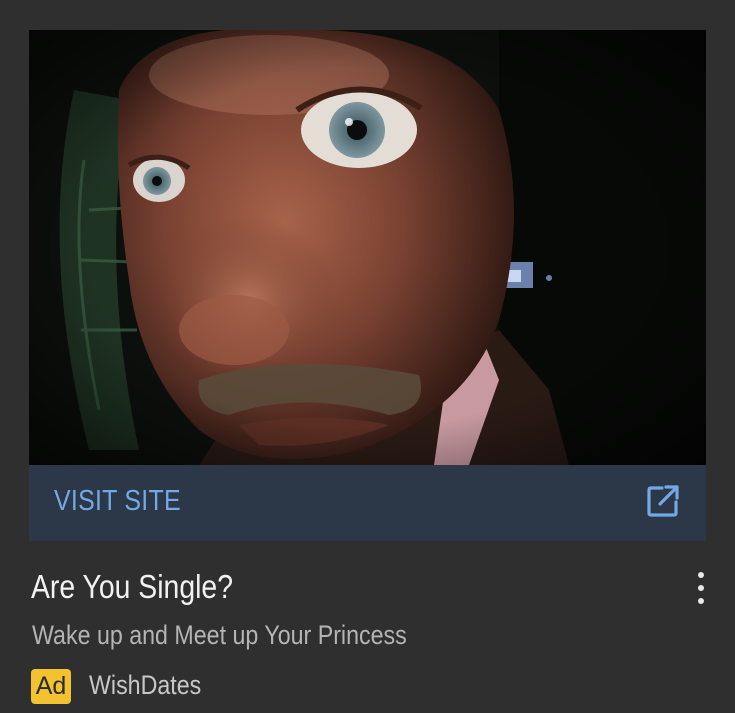 This screenshot has height=713, width=735. Describe the element at coordinates (663, 501) in the screenshot. I see `open-in-new-icon` at that location.